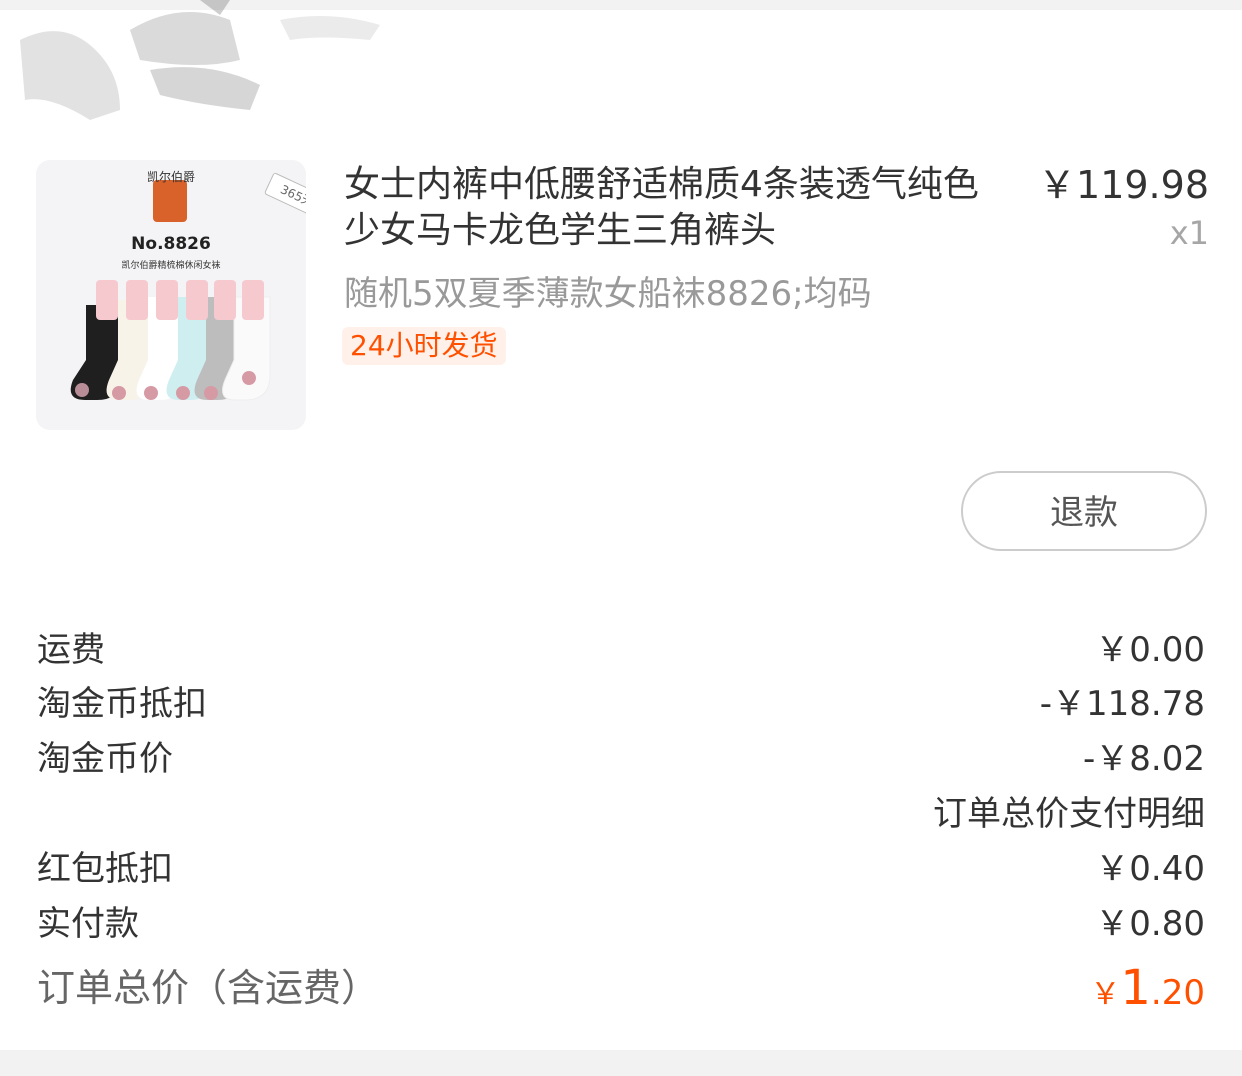 The height and width of the screenshot is (1076, 1242). Describe the element at coordinates (170, 340) in the screenshot. I see `socks-image-icon` at that location.